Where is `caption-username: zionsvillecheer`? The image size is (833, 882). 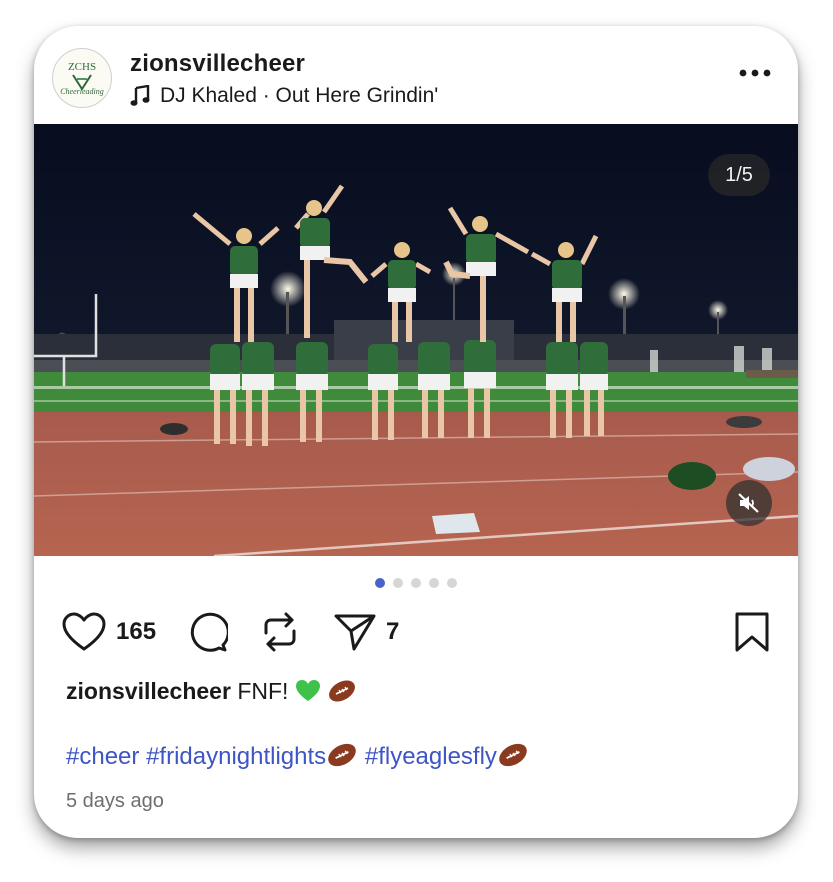 caption-username: zionsvillecheer is located at coordinates (148, 691).